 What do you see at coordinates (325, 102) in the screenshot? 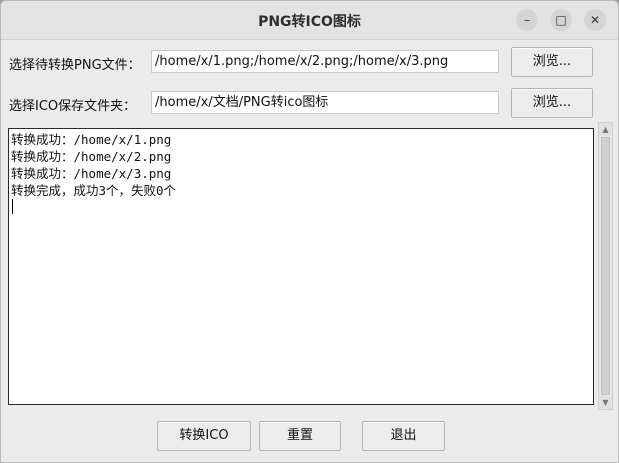
I see `ico-folder-input: /home/x/文档/PNG转ico图标` at bounding box center [325, 102].